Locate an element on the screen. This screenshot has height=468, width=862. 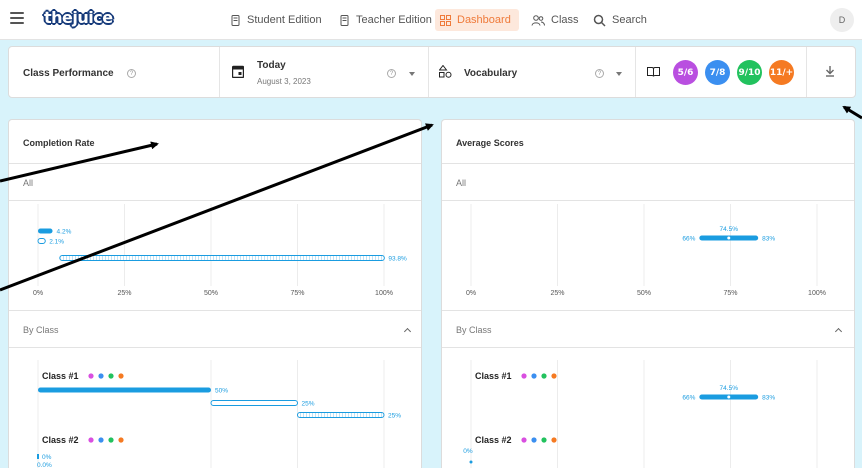
grade-badge-9-10: 9/10 is located at coordinates (749, 72).